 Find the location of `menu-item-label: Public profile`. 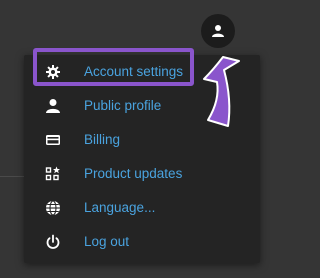

menu-item-label: Public profile is located at coordinates (123, 105).